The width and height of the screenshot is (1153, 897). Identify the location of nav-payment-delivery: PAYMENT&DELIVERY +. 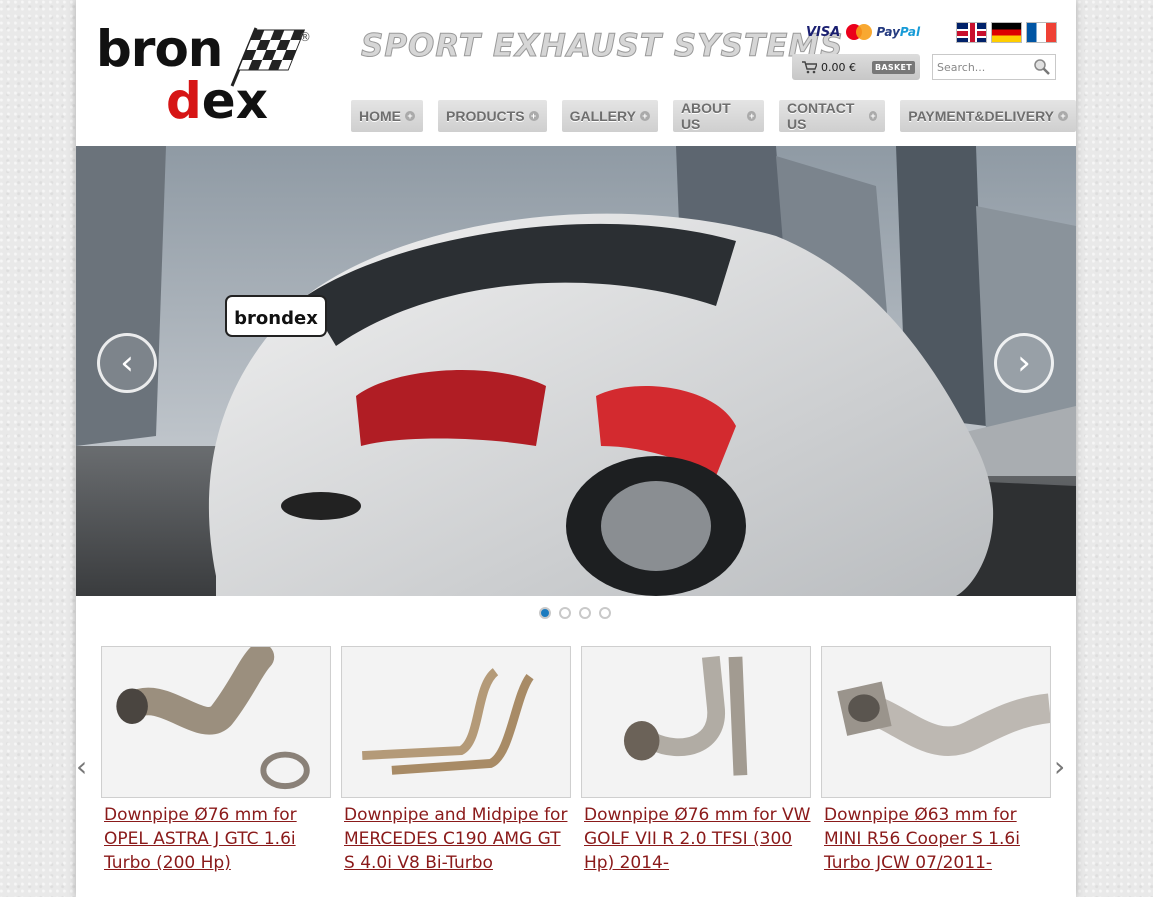
(988, 116).